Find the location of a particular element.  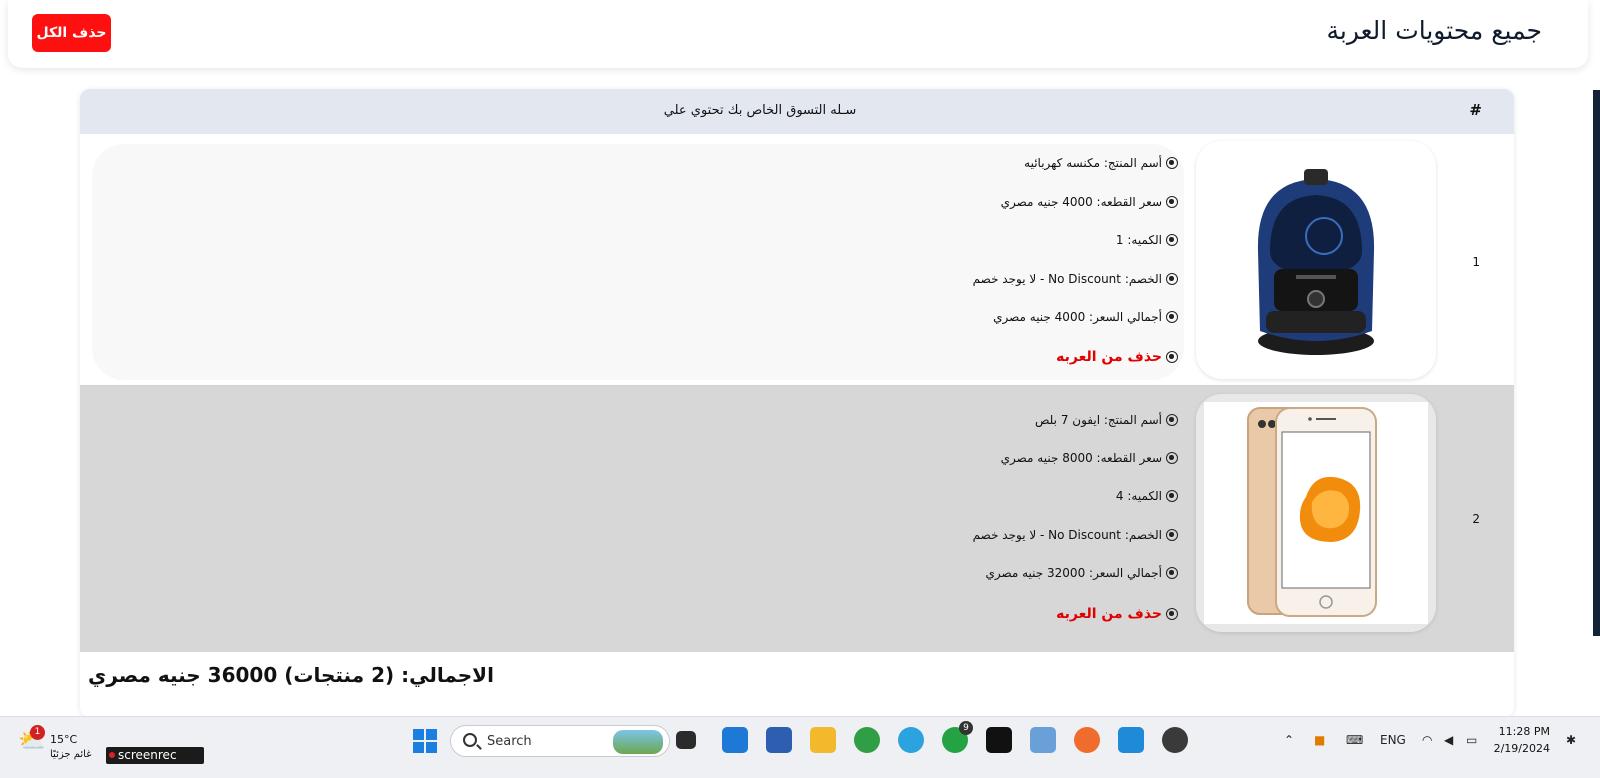

chrome-icon is located at coordinates (867, 740).